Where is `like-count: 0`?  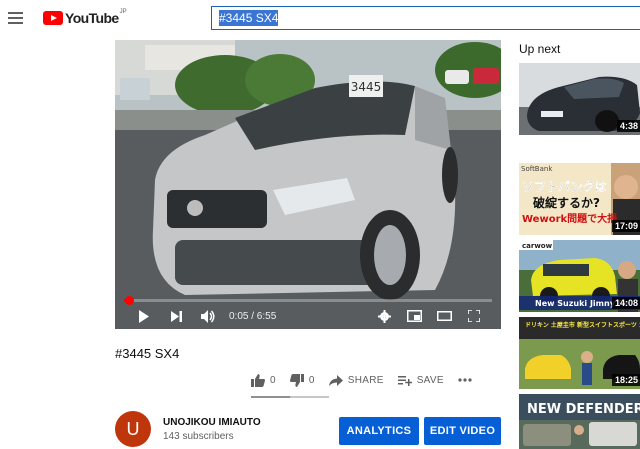 like-count: 0 is located at coordinates (273, 380).